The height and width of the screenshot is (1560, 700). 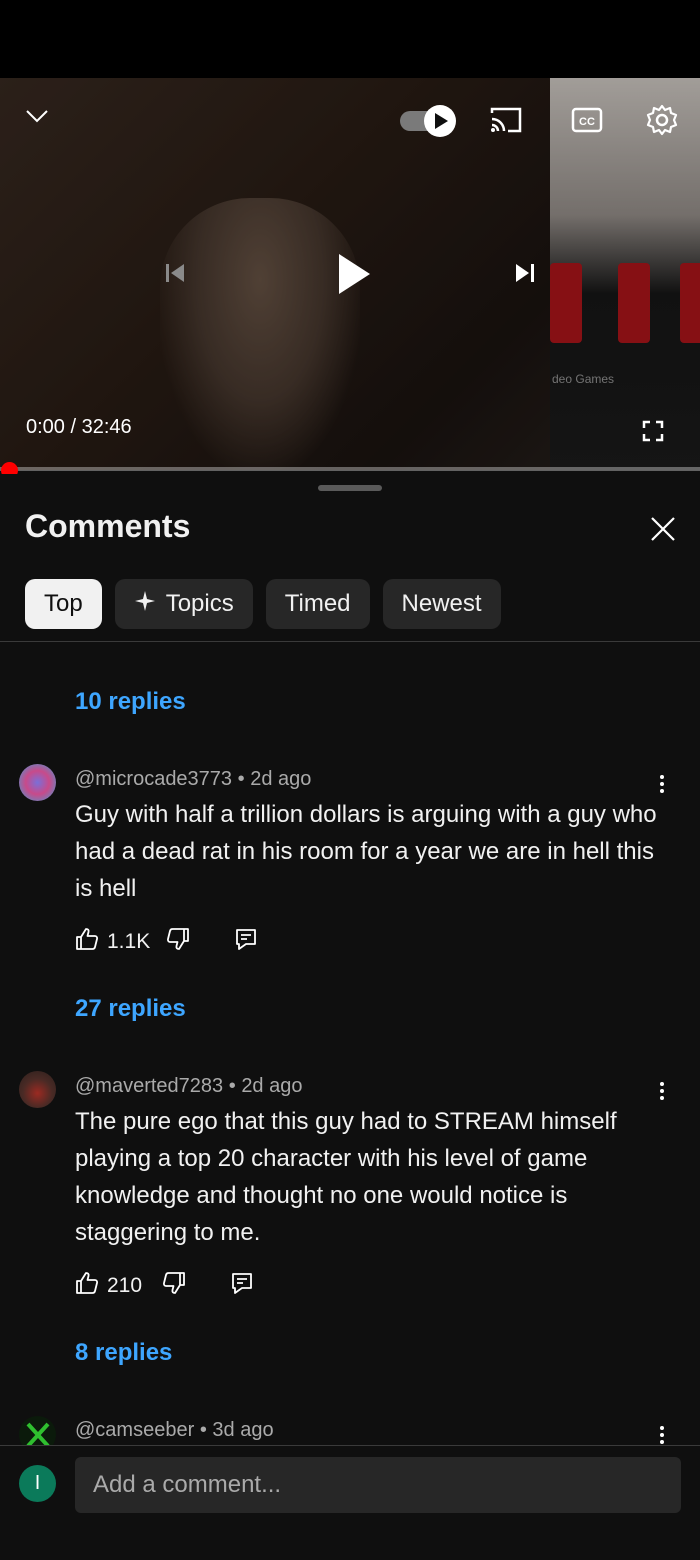 What do you see at coordinates (175, 273) in the screenshot?
I see `previous-icon` at bounding box center [175, 273].